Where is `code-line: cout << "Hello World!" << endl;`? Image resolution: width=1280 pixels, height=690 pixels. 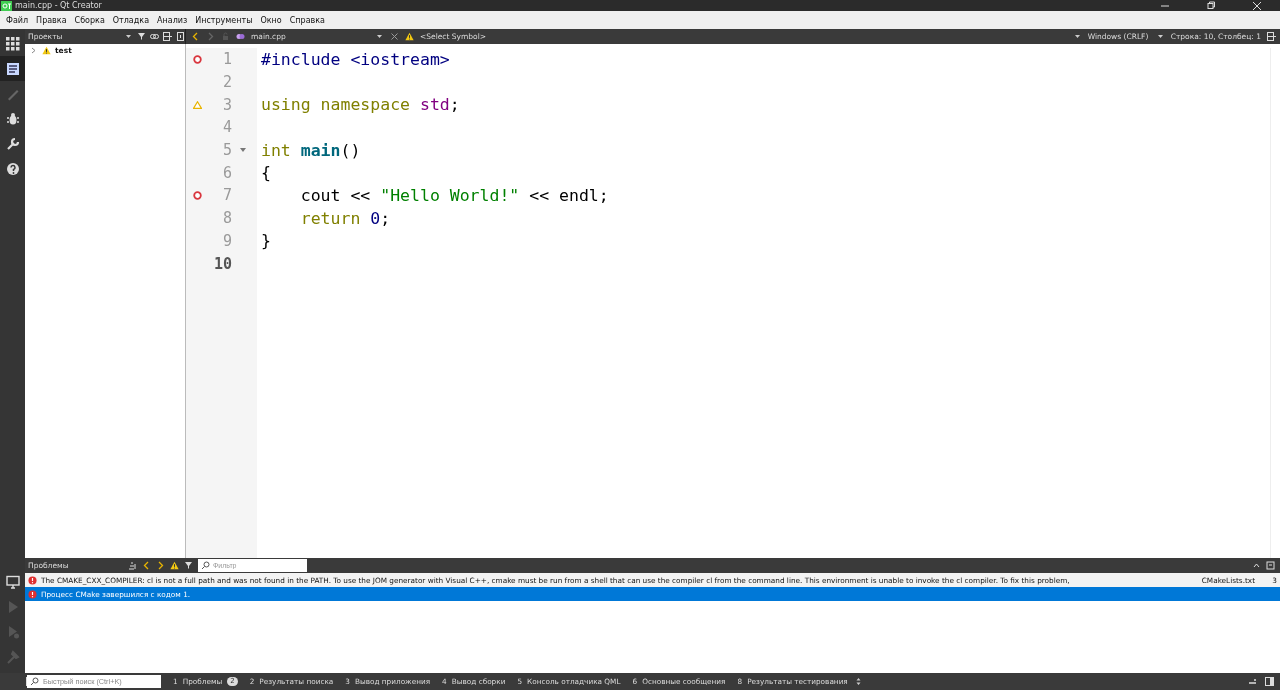 code-line: cout << "Hello World!" << endl; is located at coordinates (454, 195).